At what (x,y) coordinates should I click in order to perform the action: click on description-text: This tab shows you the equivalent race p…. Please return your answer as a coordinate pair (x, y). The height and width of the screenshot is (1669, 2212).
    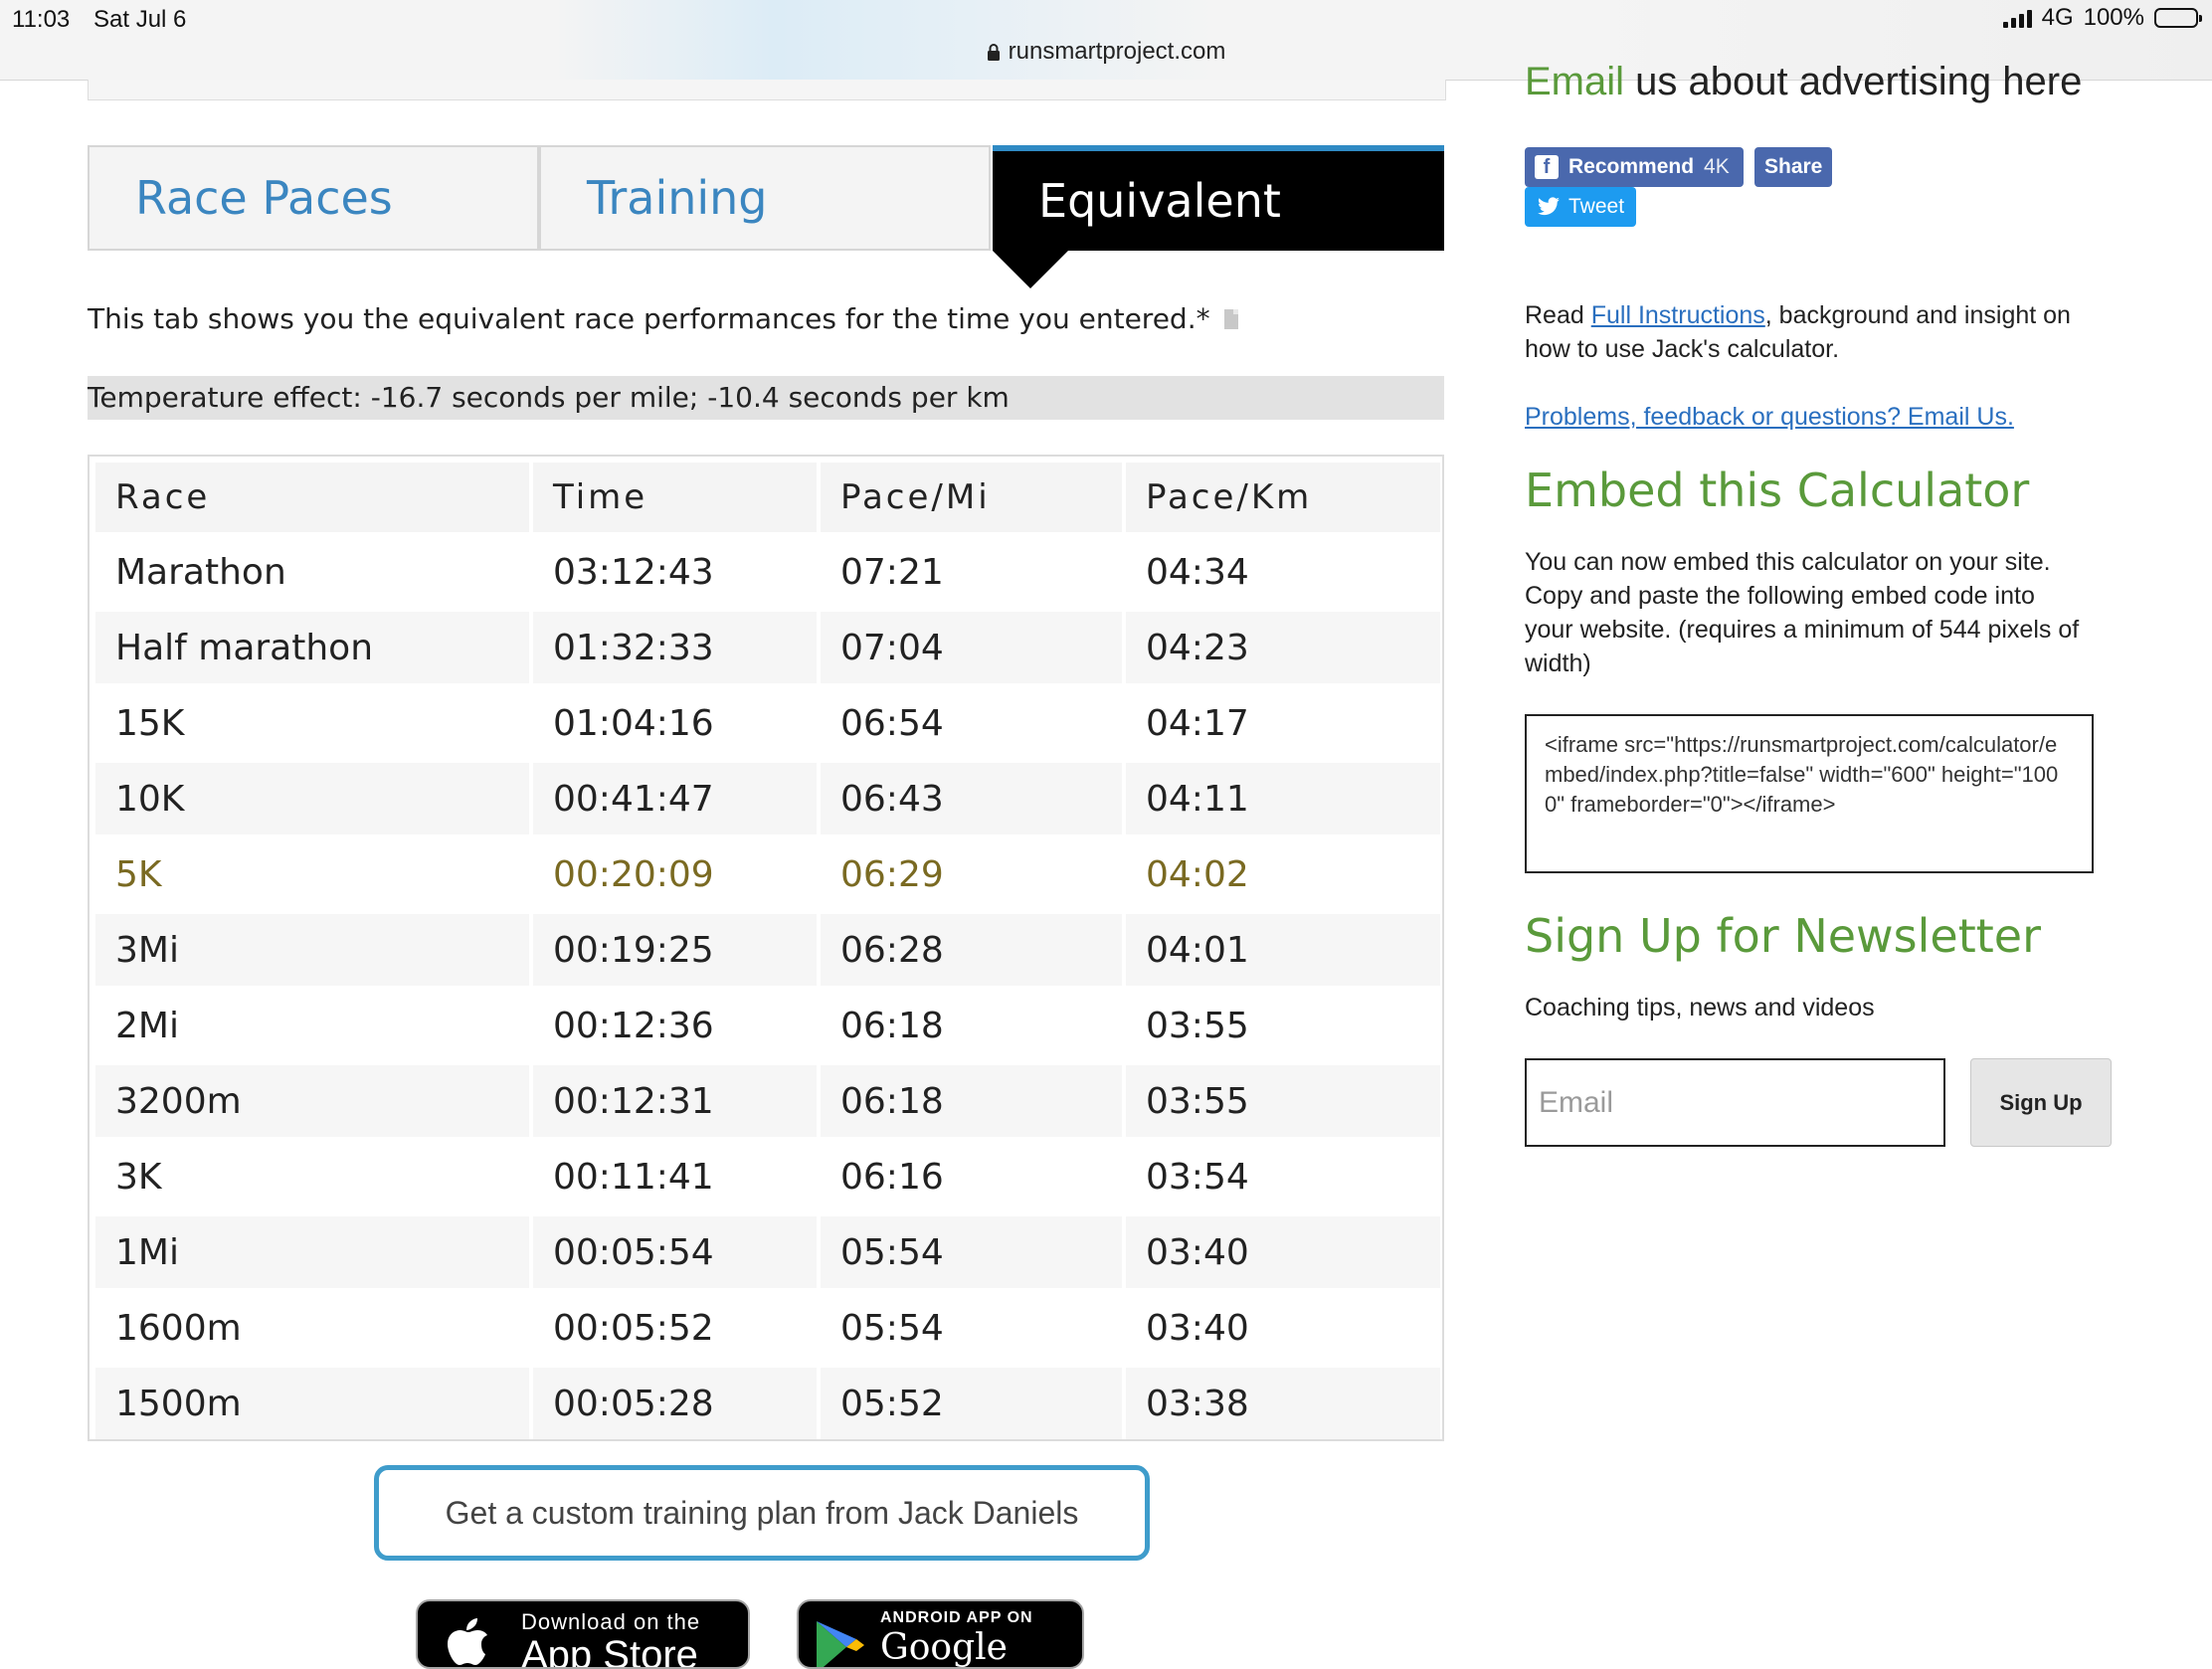
    Looking at the image, I should click on (649, 318).